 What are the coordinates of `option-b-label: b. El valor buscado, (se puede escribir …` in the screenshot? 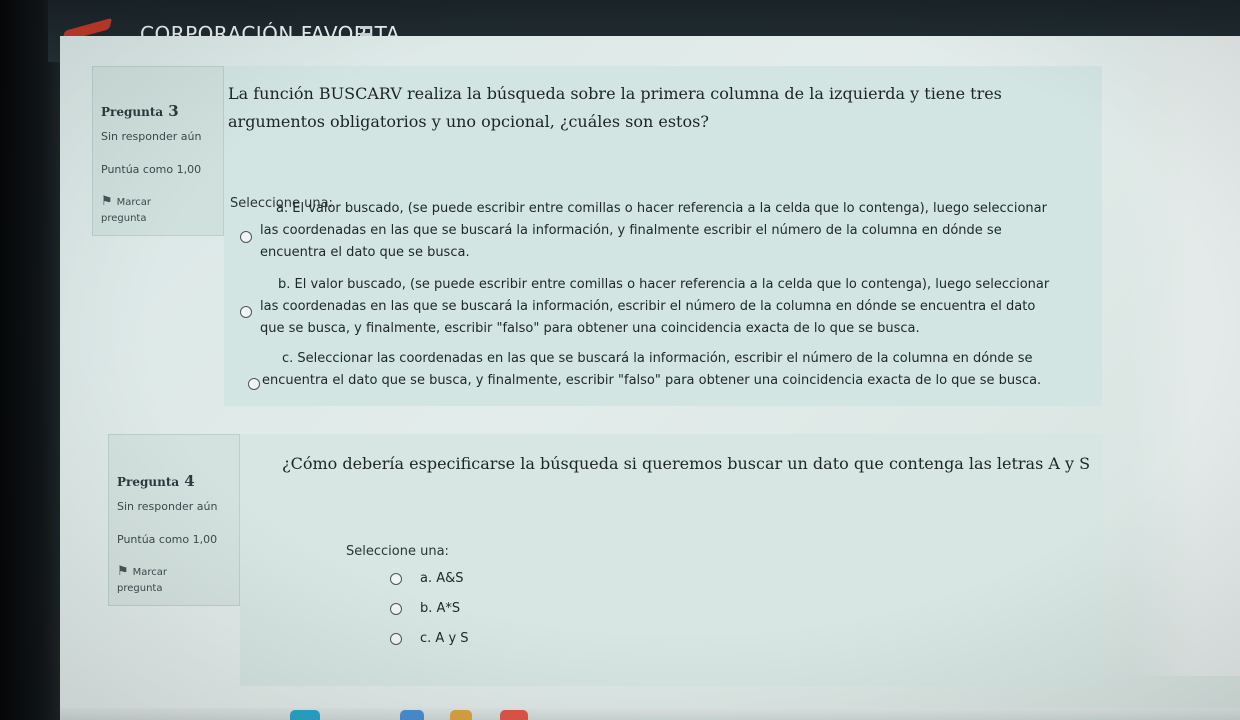 It's located at (655, 307).